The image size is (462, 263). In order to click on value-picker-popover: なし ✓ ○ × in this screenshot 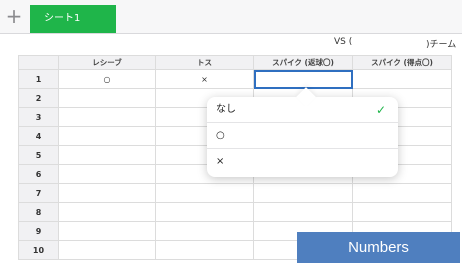, I will do `click(302, 132)`.